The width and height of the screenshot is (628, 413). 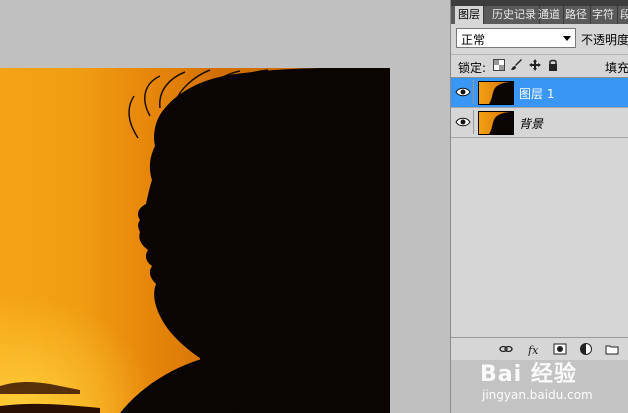 I want to click on link-icon, so click(x=506, y=349).